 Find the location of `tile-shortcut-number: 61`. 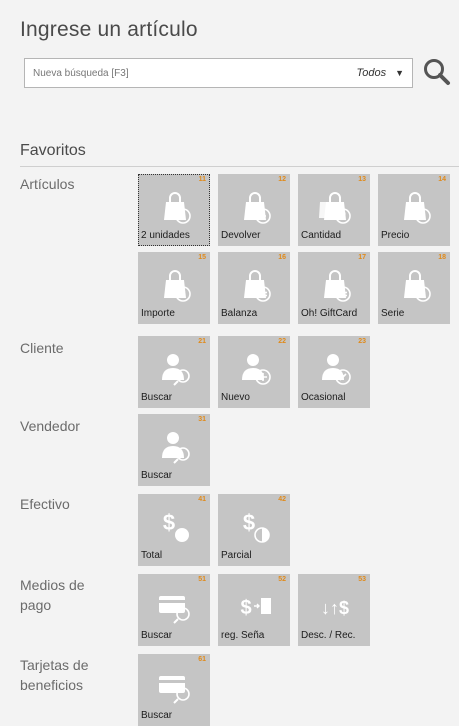

tile-shortcut-number: 61 is located at coordinates (202, 659).